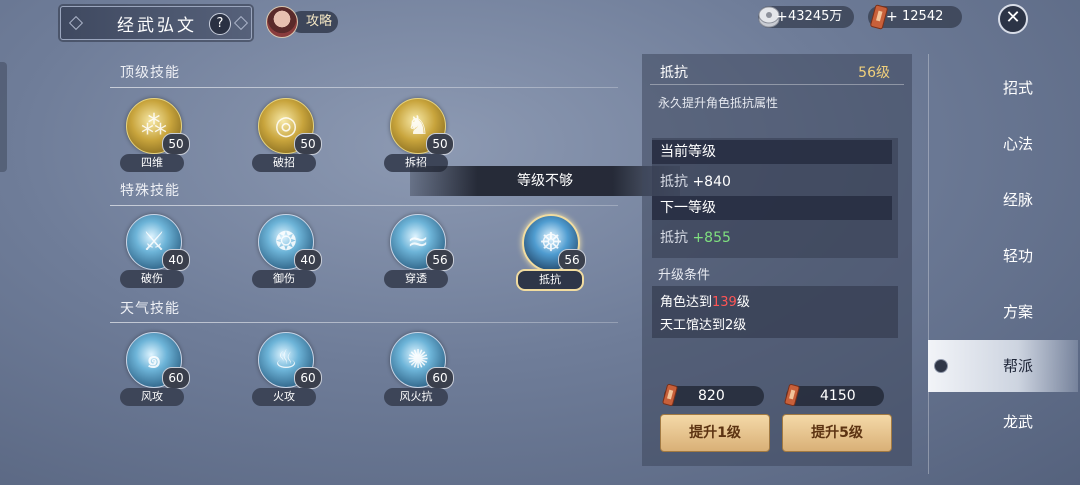  I want to click on nav-item-label: 帮派, so click(1017, 366).